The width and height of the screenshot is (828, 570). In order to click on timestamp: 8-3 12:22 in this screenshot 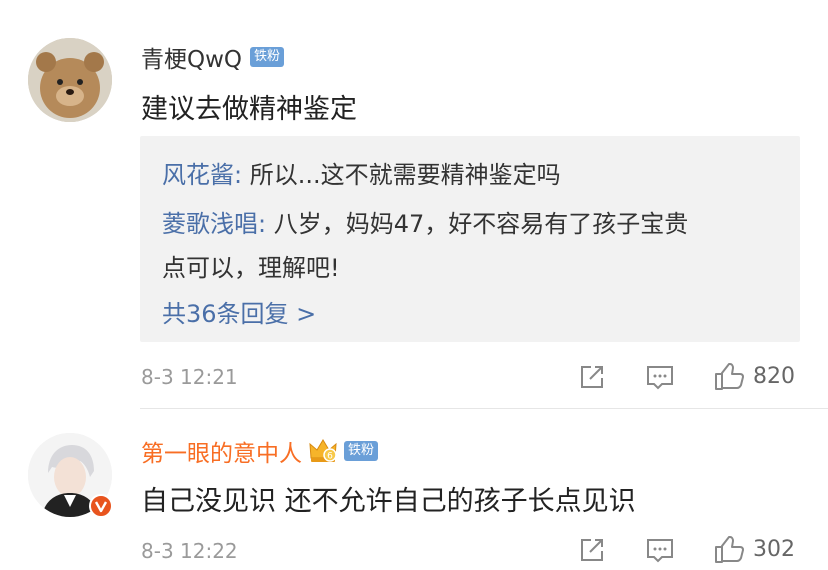, I will do `click(189, 551)`.